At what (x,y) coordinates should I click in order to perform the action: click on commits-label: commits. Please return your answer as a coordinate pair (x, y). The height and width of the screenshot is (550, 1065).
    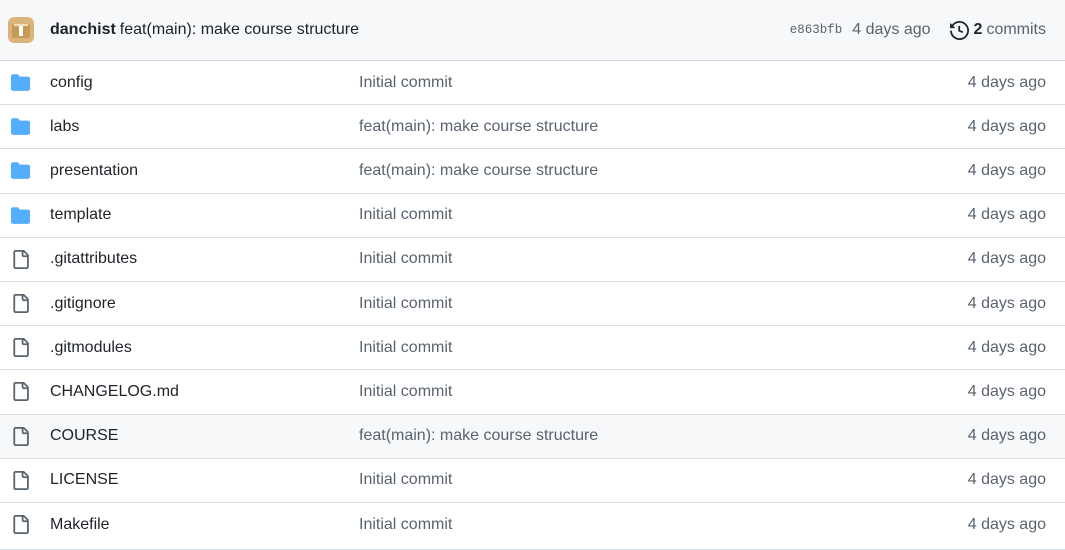
    Looking at the image, I should click on (1016, 29).